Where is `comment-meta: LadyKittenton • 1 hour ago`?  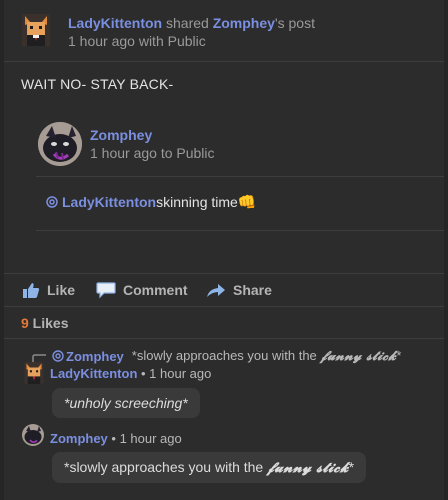 comment-meta: LadyKittenton • 1 hour ago is located at coordinates (130, 373).